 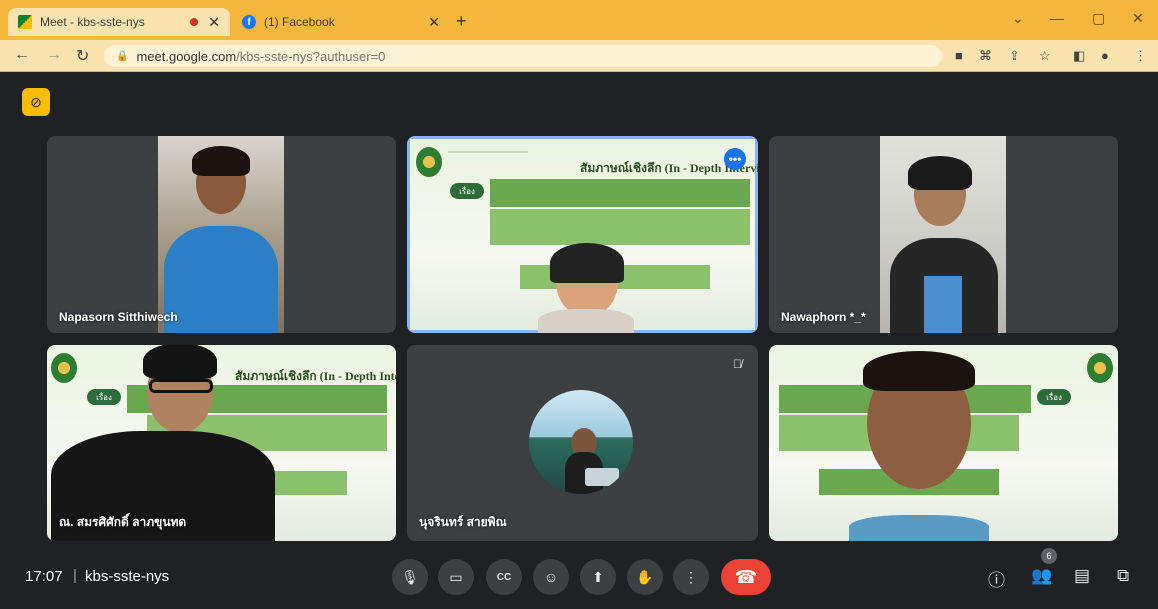 I want to click on more-options-button: ⋮, so click(x=691, y=577).